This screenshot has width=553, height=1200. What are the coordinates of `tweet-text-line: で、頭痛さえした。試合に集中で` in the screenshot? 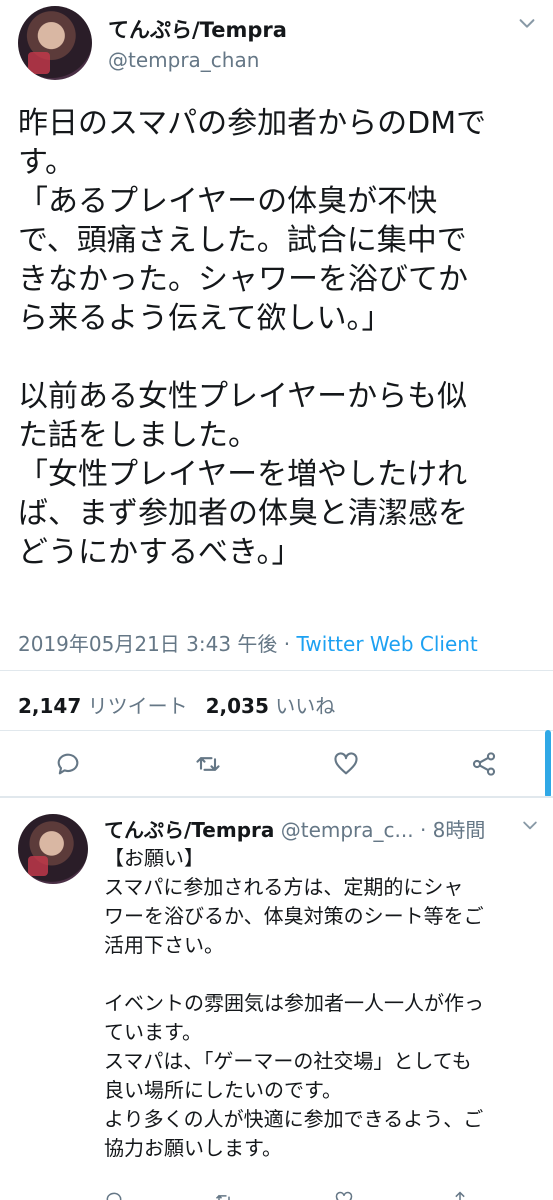 It's located at (242, 240).